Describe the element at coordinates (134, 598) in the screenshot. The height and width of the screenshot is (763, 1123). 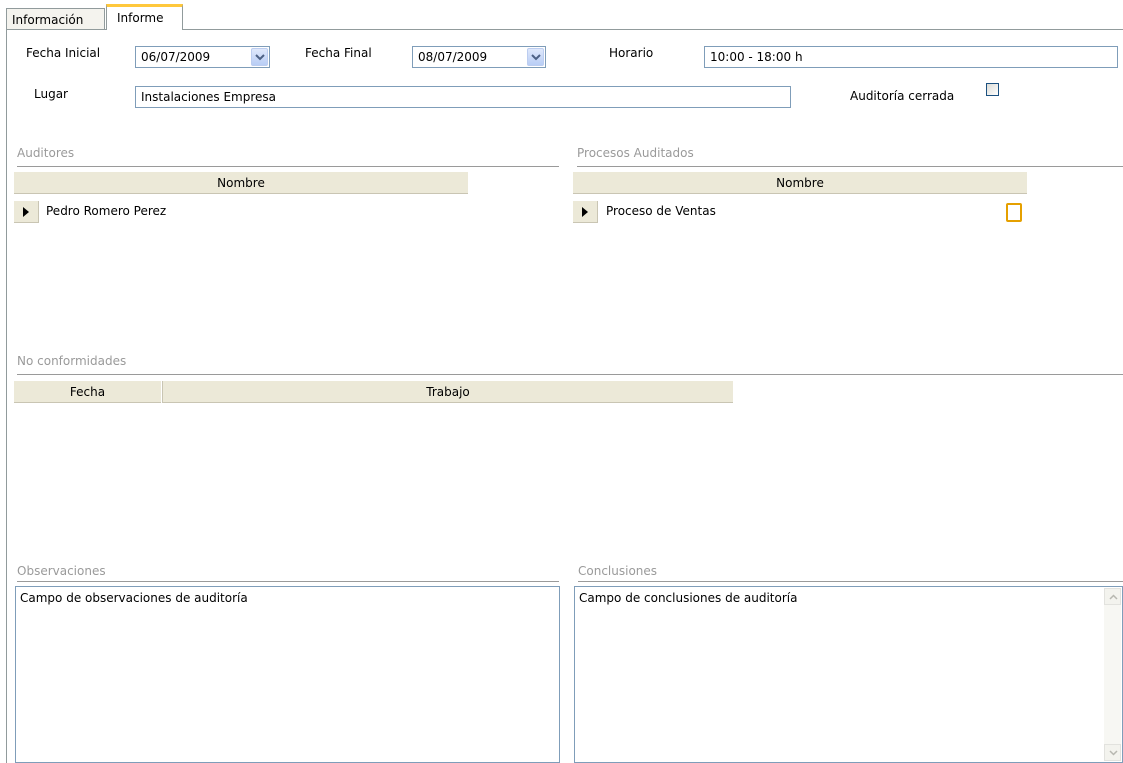
I see `observaciones-value: Campo de observaciones de auditoría` at that location.